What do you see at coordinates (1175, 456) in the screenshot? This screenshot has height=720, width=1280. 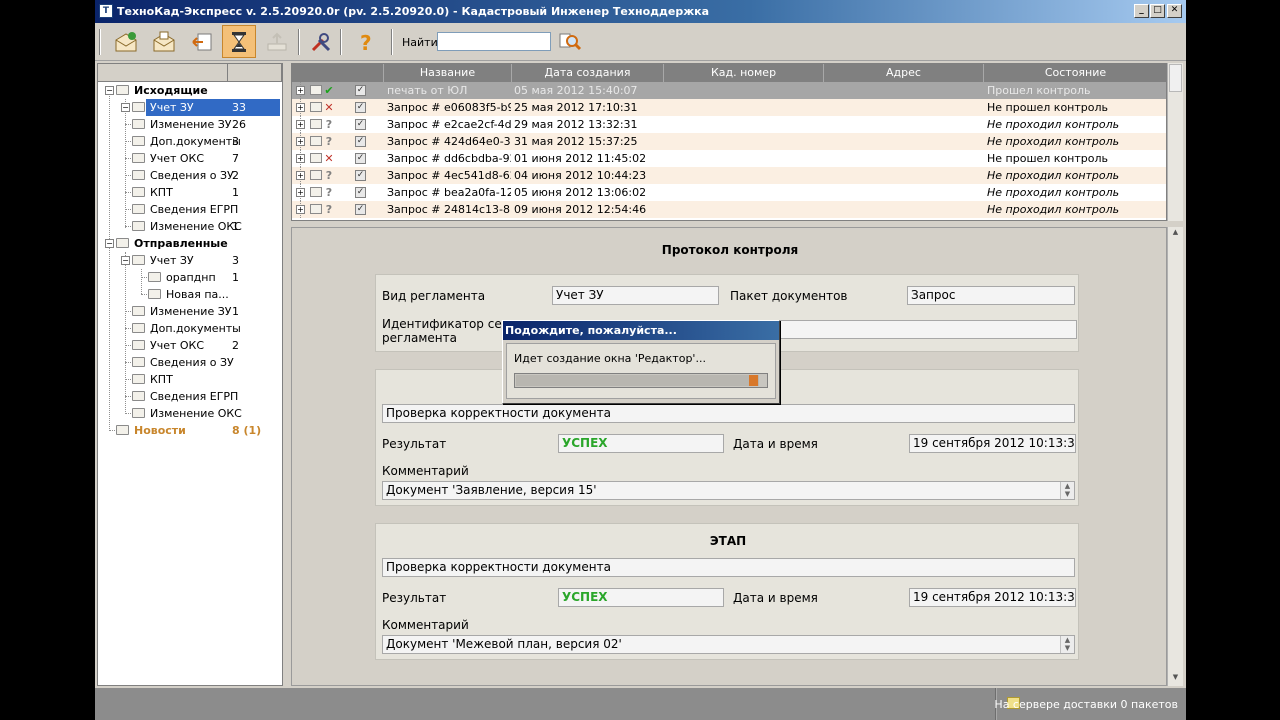 I see `protocol-scrollbar: ▲ ▼` at bounding box center [1175, 456].